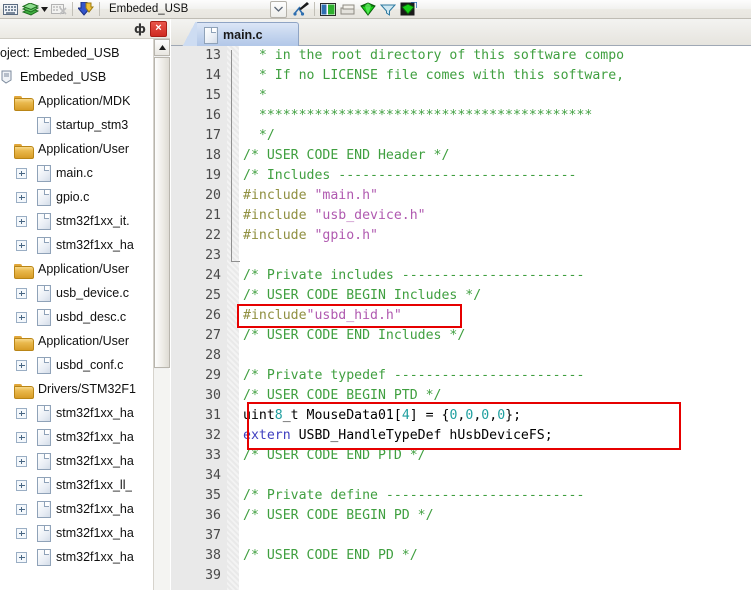 Image resolution: width=751 pixels, height=590 pixels. What do you see at coordinates (301, 9) in the screenshot?
I see `project-items-icon` at bounding box center [301, 9].